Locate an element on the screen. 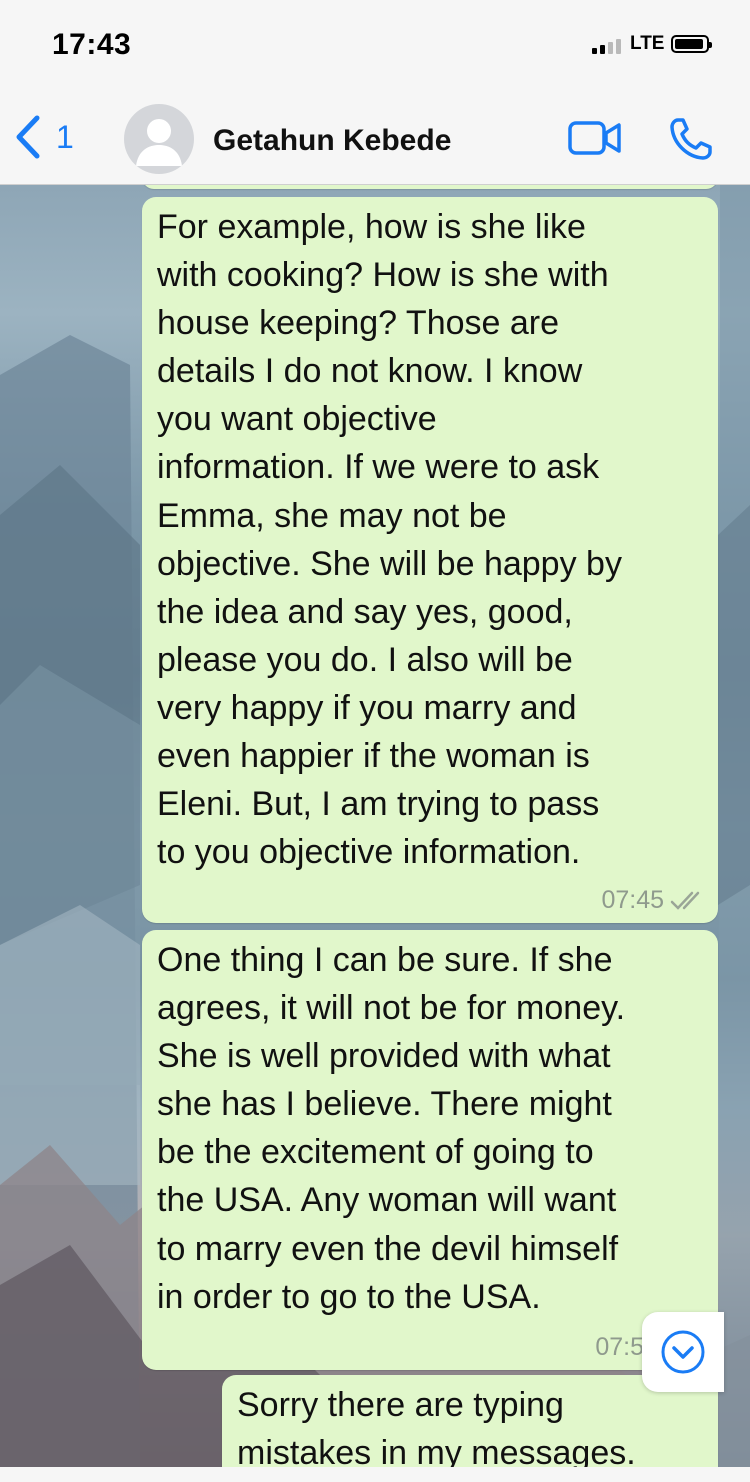  bottom-bar is located at coordinates (375, 1474).